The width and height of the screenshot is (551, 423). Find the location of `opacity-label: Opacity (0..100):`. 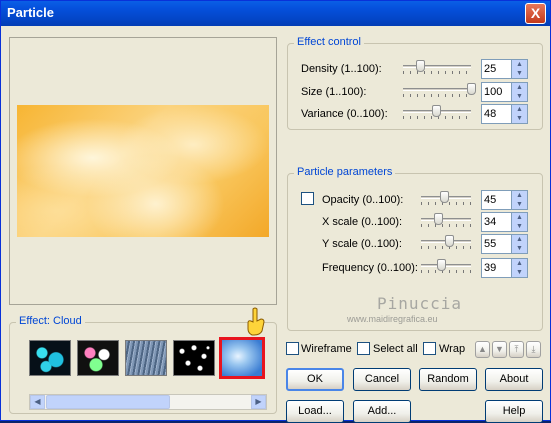

opacity-label: Opacity (0..100): is located at coordinates (363, 200).